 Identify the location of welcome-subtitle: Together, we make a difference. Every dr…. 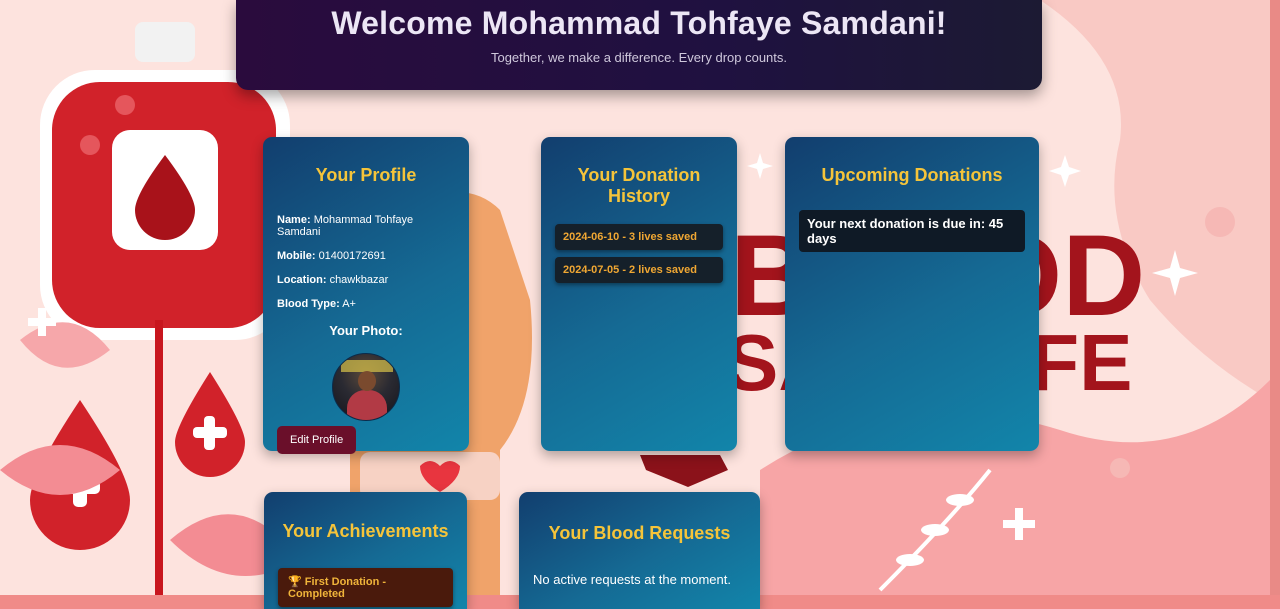
(639, 57).